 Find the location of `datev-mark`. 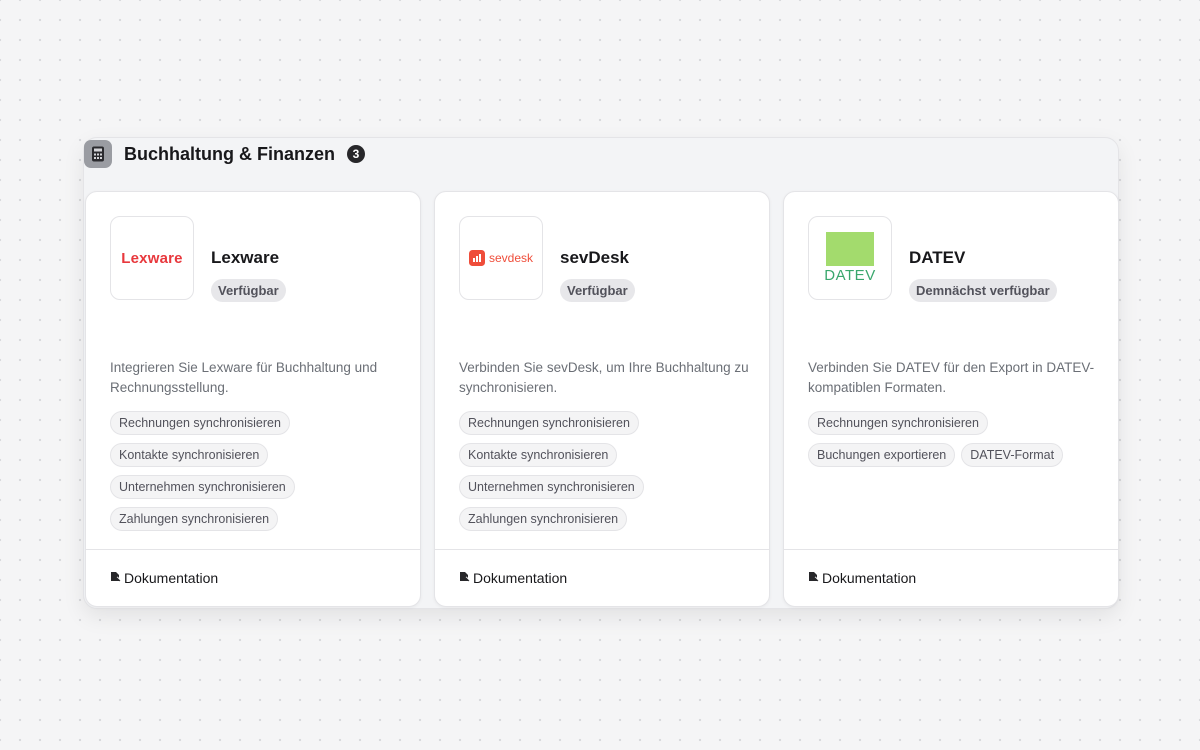

datev-mark is located at coordinates (850, 249).